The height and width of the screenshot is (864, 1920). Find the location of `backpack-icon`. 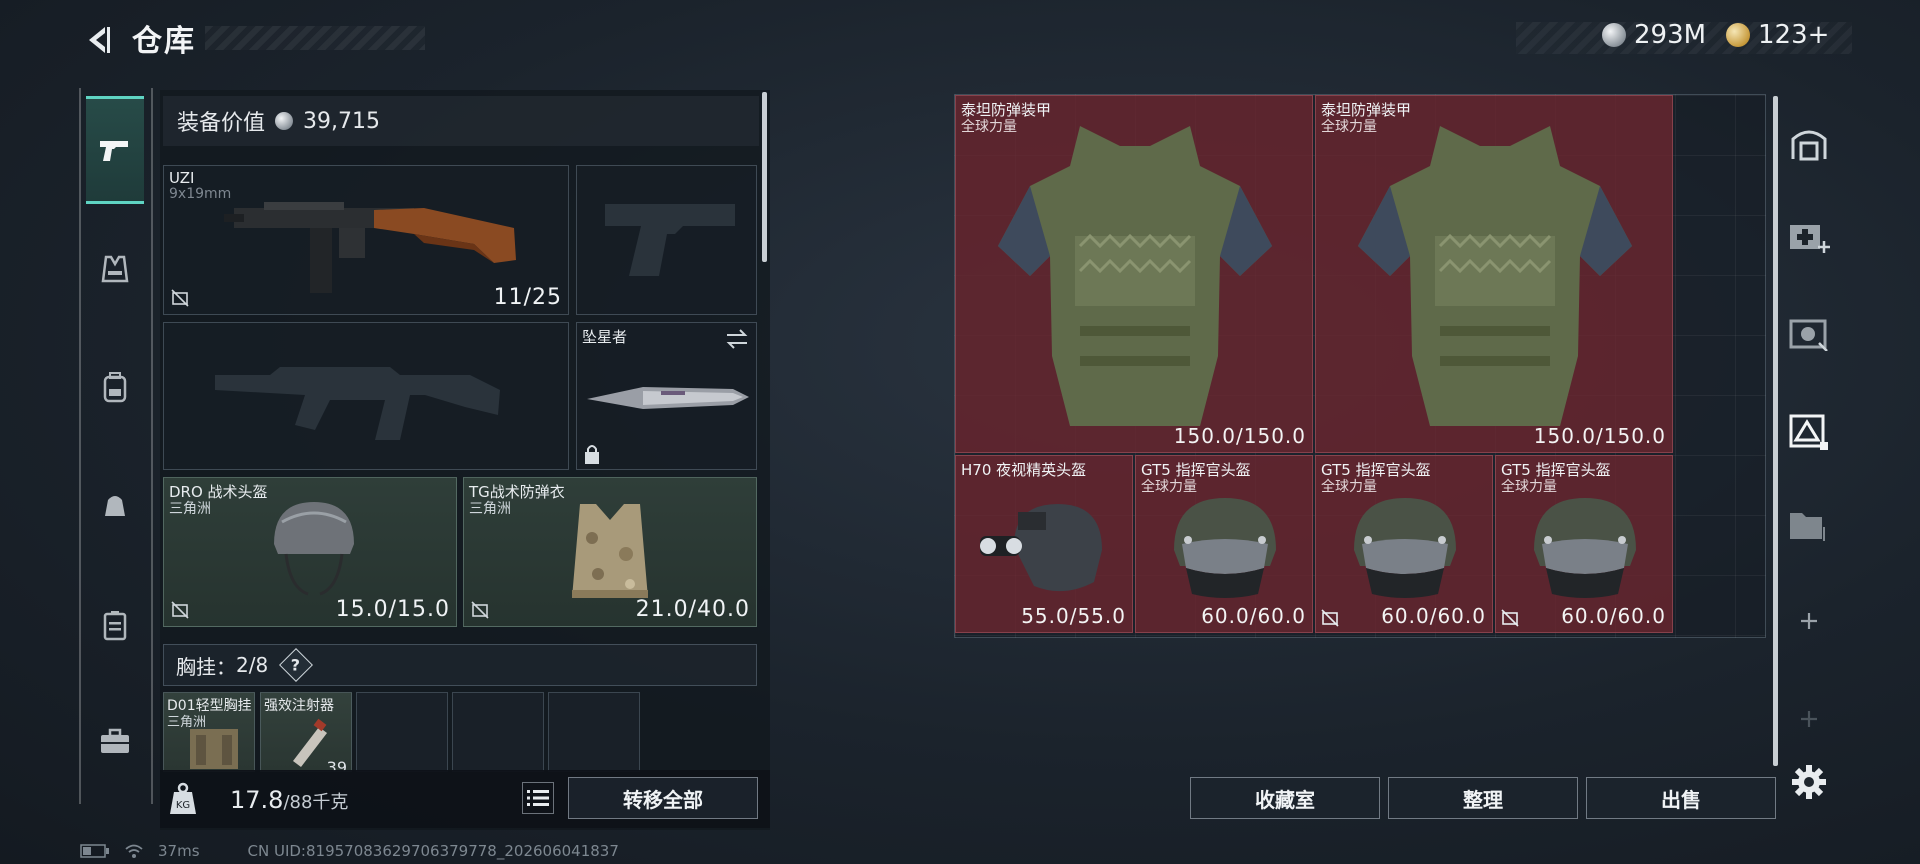

backpack-icon is located at coordinates (115, 387).